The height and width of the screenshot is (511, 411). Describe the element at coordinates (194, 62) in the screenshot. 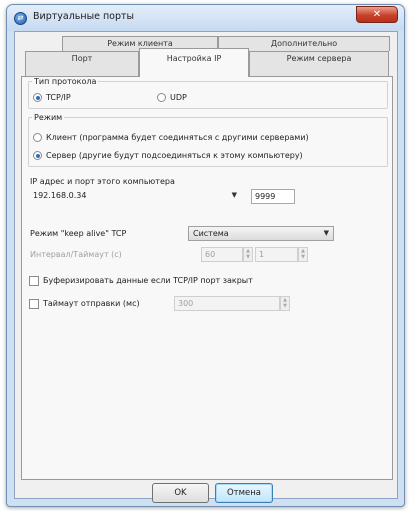

I see `tab-ip-settings: Настройка IP` at that location.